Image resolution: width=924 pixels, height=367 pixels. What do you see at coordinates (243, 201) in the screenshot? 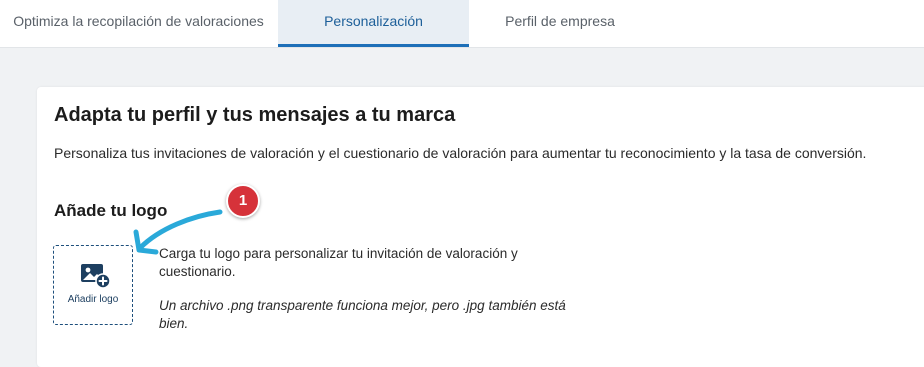
I see `step-marker-badge: 1` at bounding box center [243, 201].